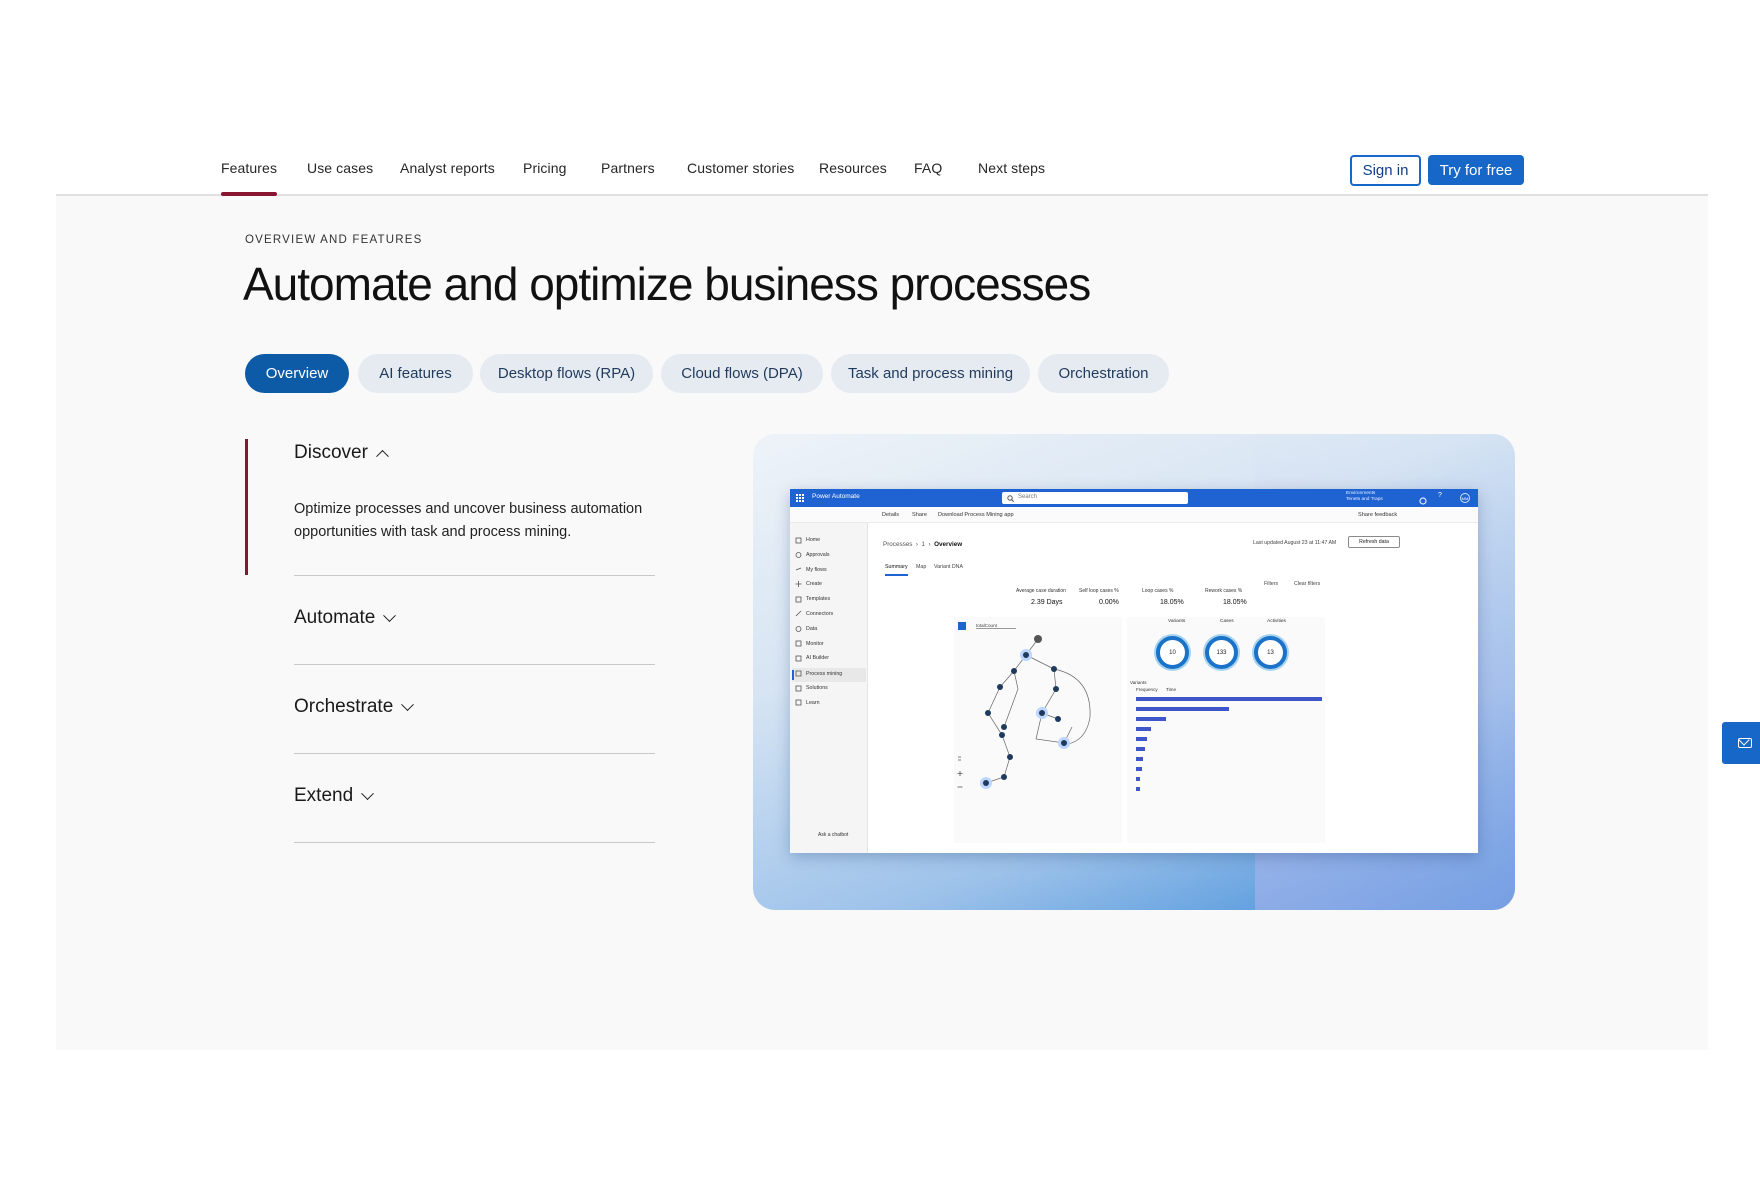 This screenshot has width=1760, height=1200. I want to click on ring-label: Activities, so click(1276, 621).